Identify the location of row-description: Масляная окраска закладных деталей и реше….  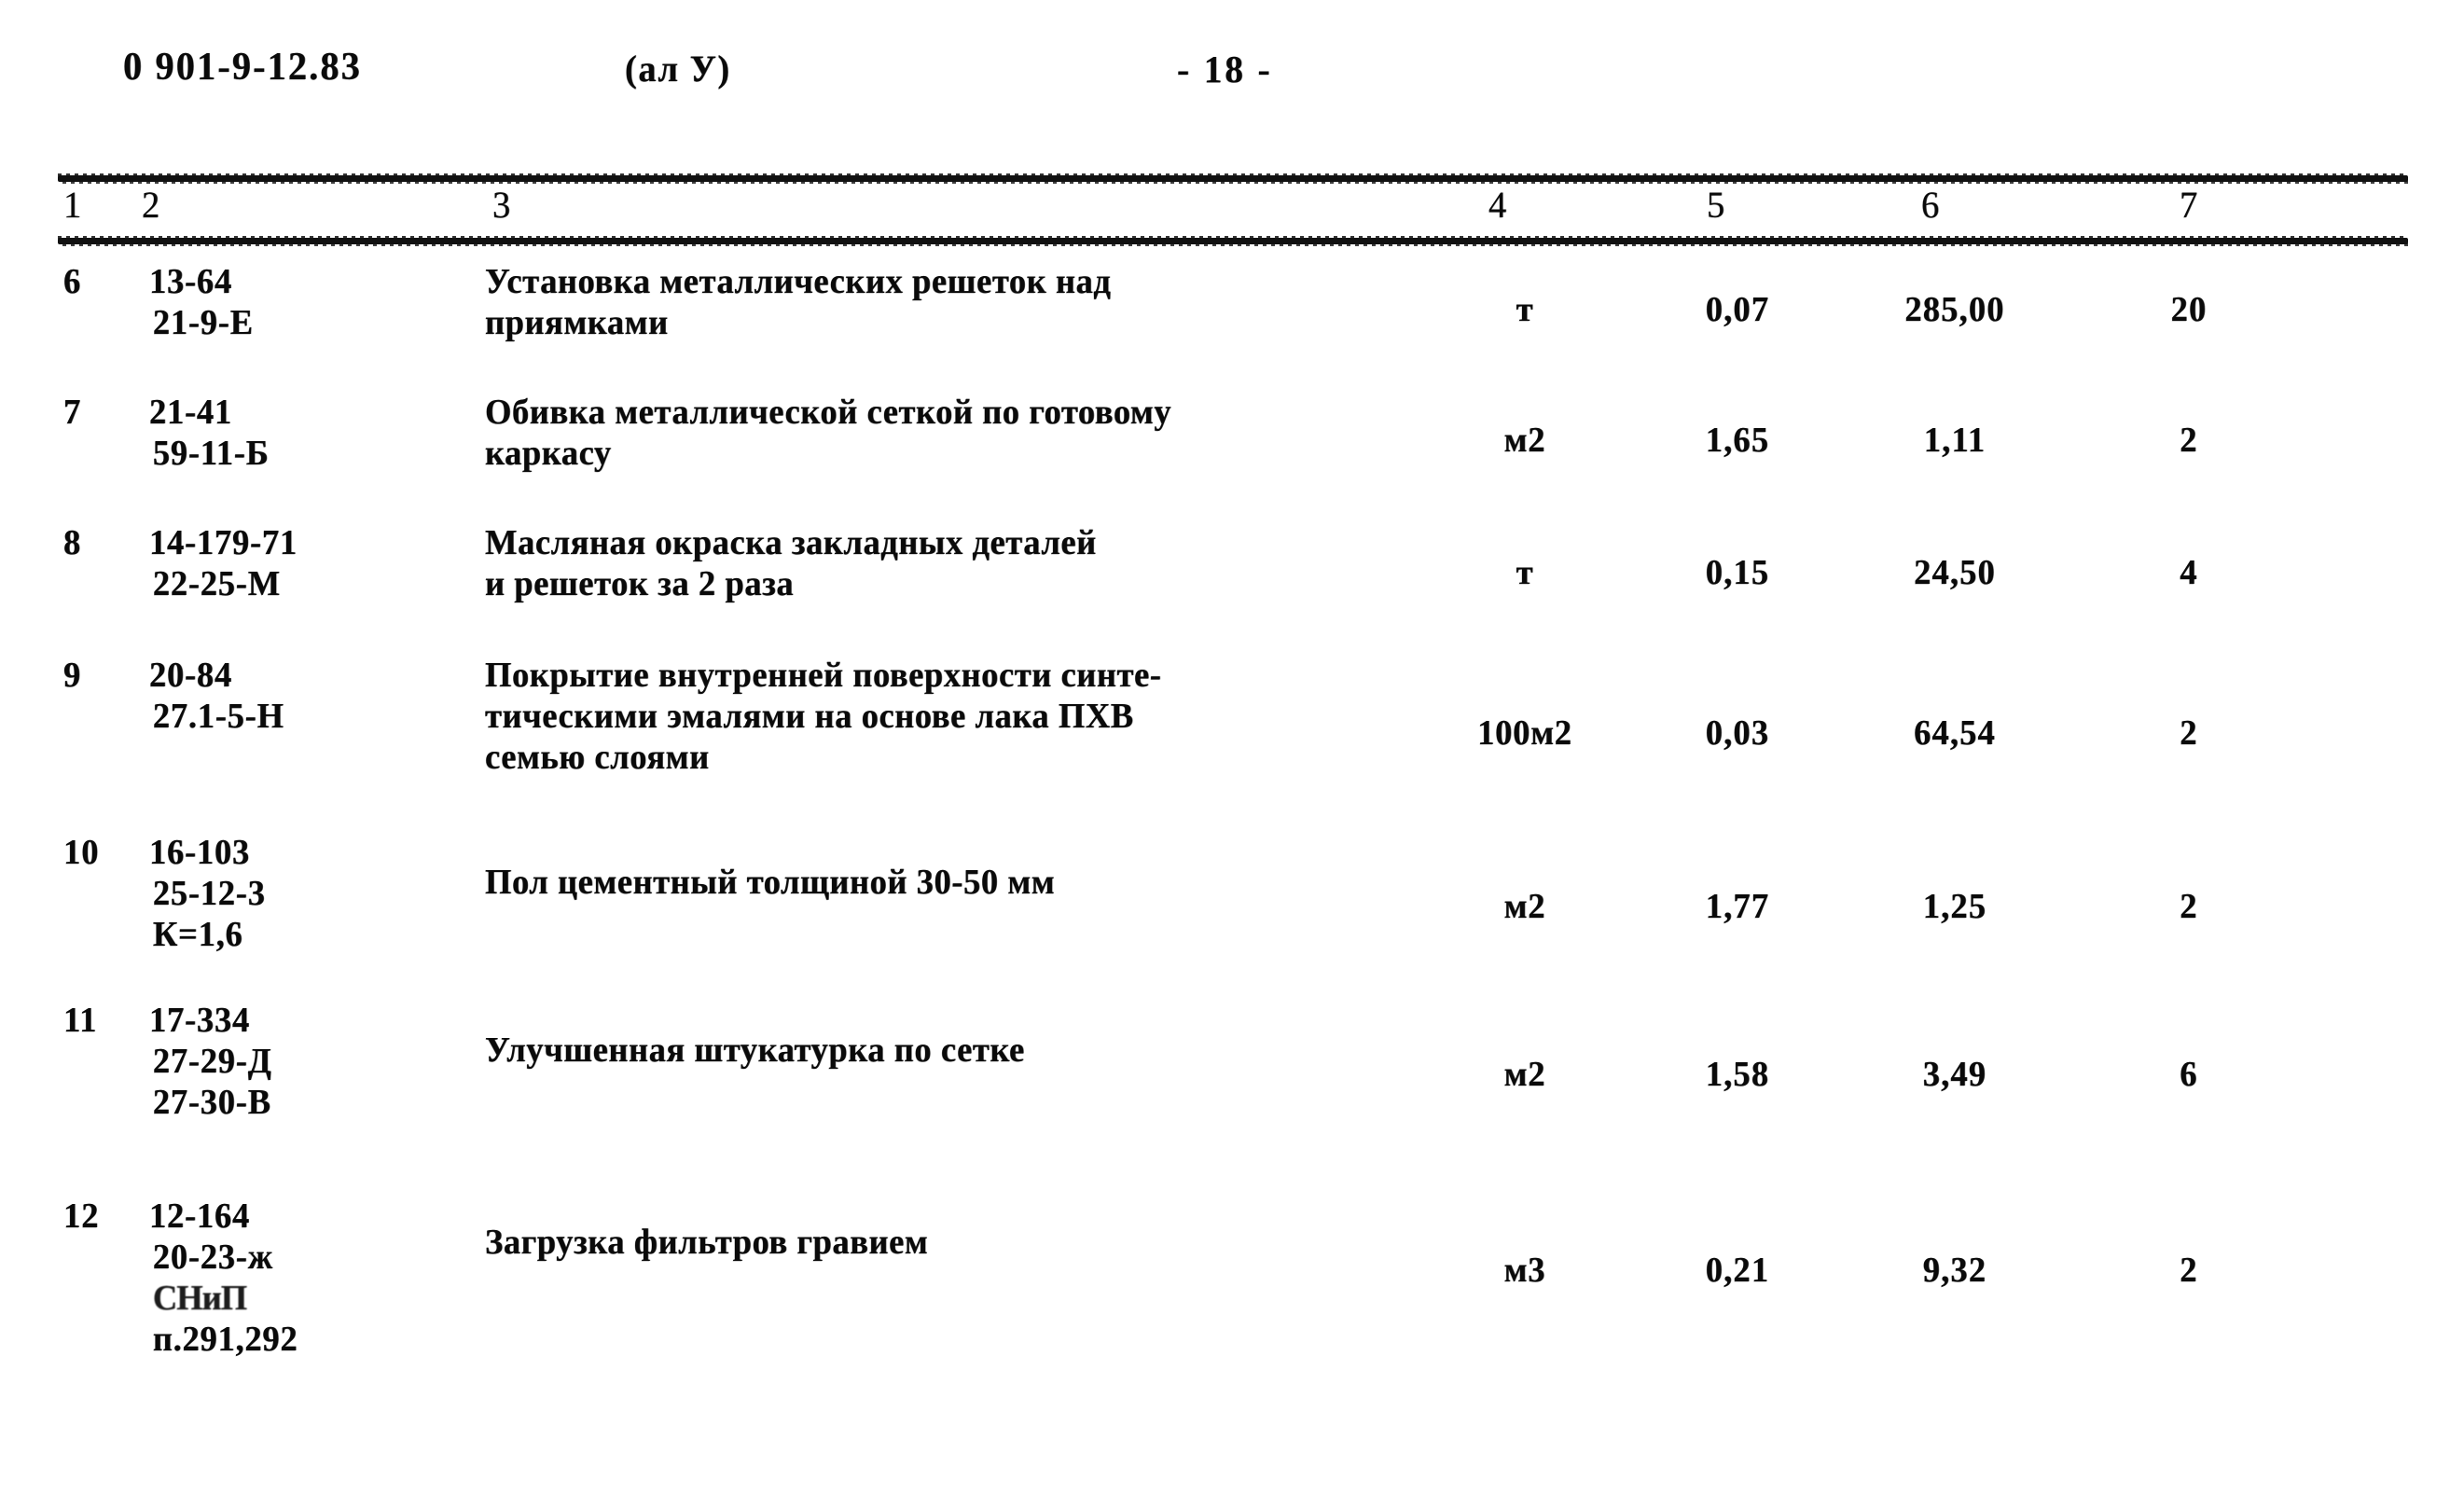
(960, 563).